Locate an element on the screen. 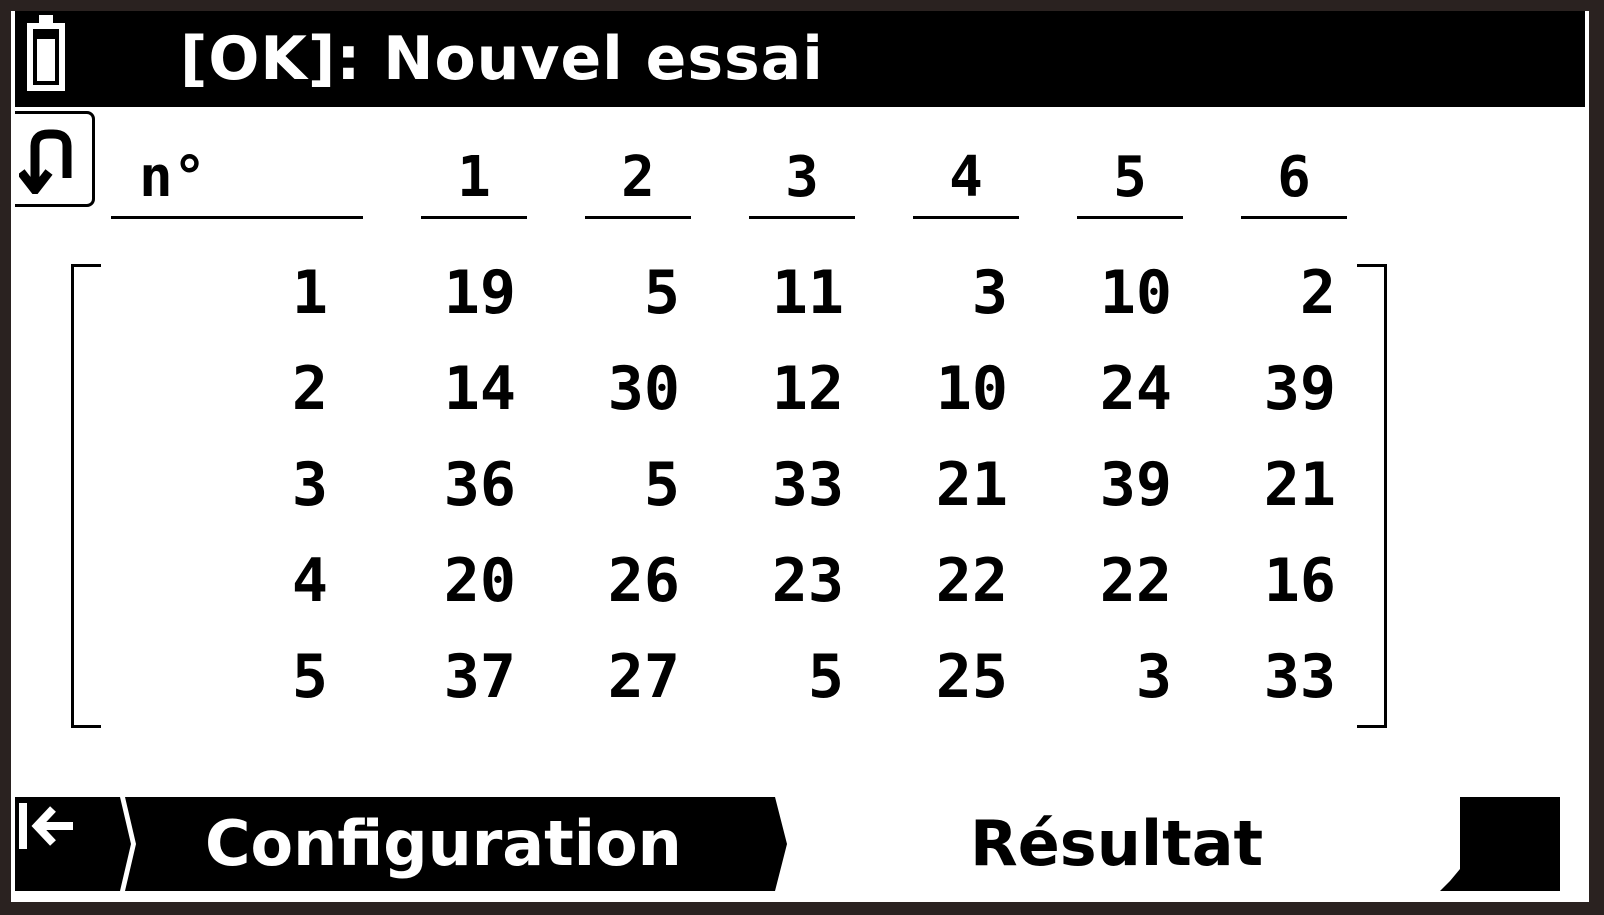 The height and width of the screenshot is (915, 1604). header-index: n° is located at coordinates (173, 177).